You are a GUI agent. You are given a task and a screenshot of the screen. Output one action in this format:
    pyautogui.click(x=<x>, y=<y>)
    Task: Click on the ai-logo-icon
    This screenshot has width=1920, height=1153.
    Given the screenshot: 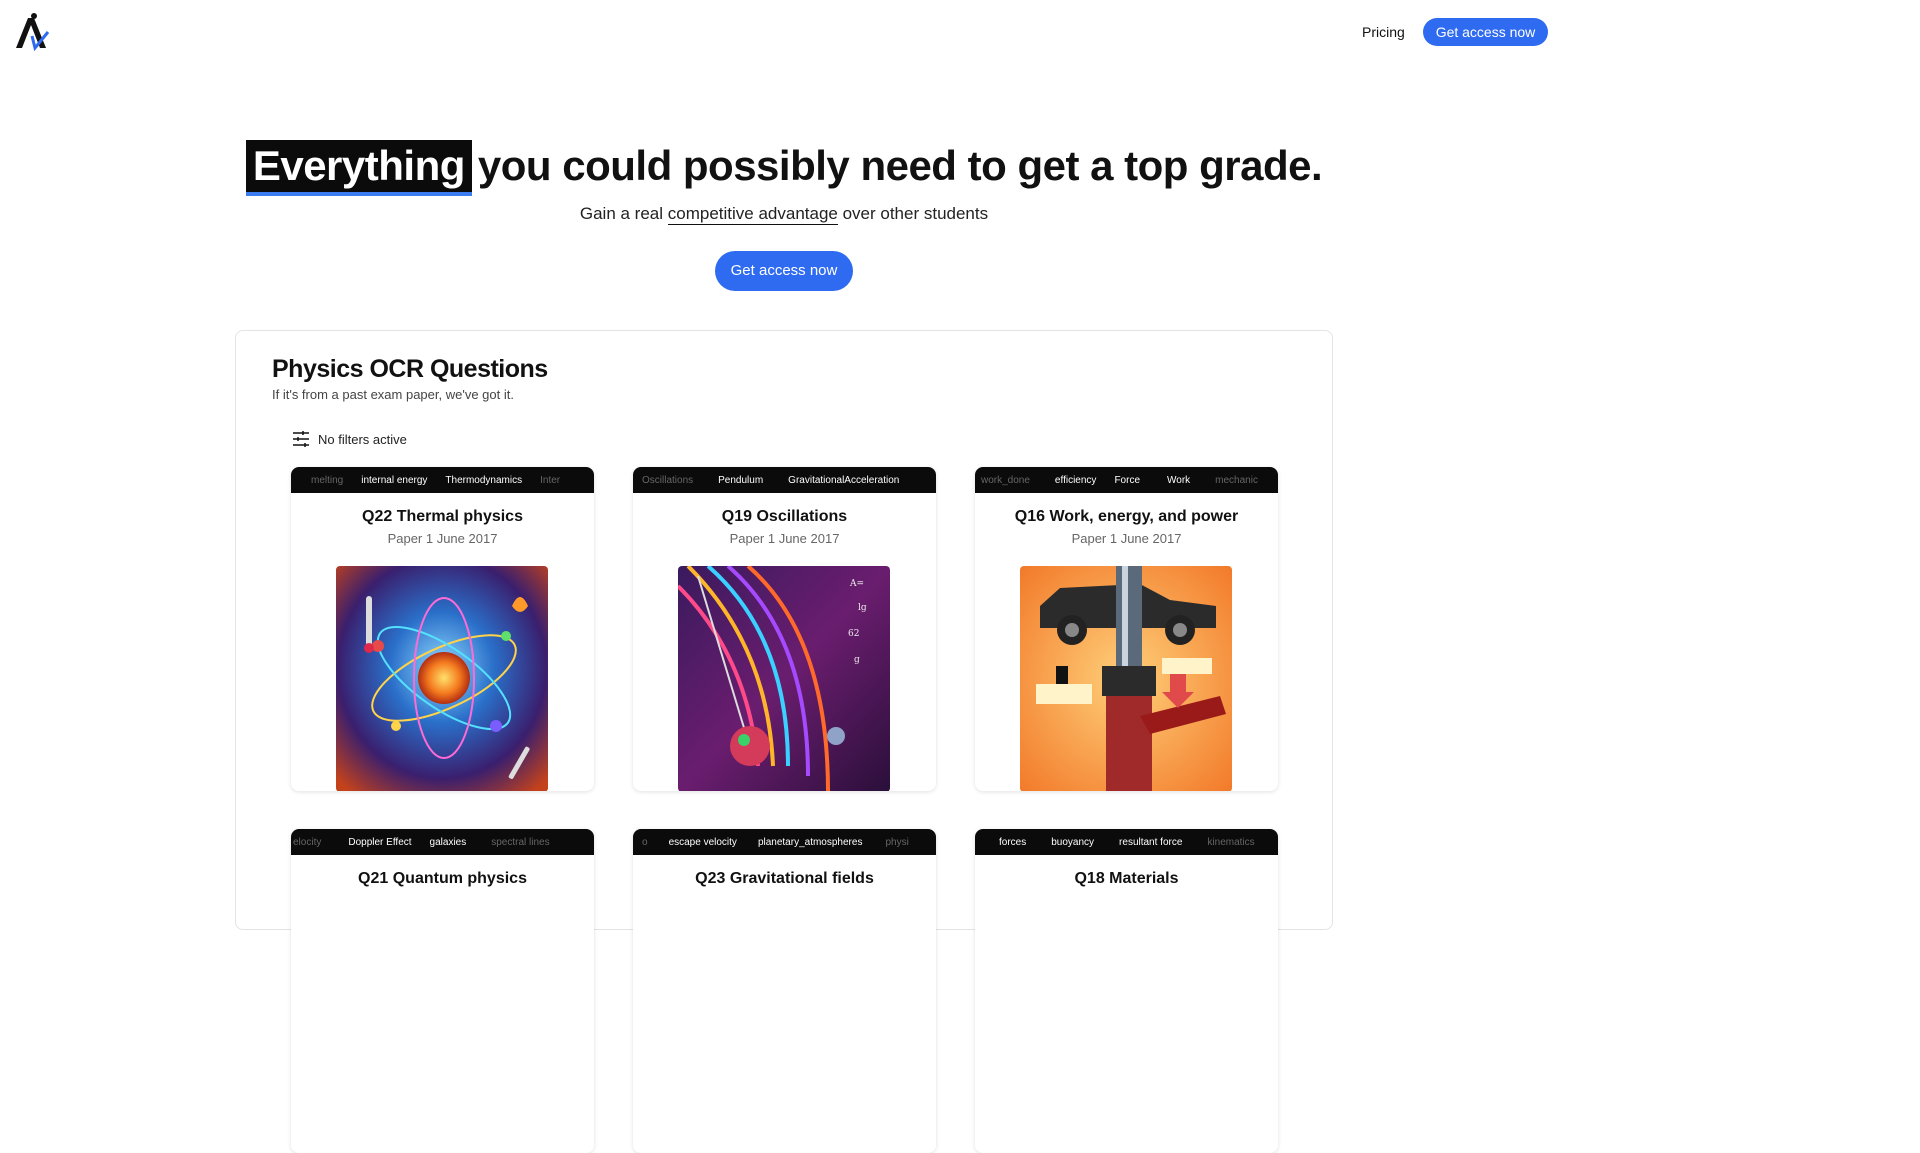 What is the action you would take?
    pyautogui.click(x=32, y=32)
    